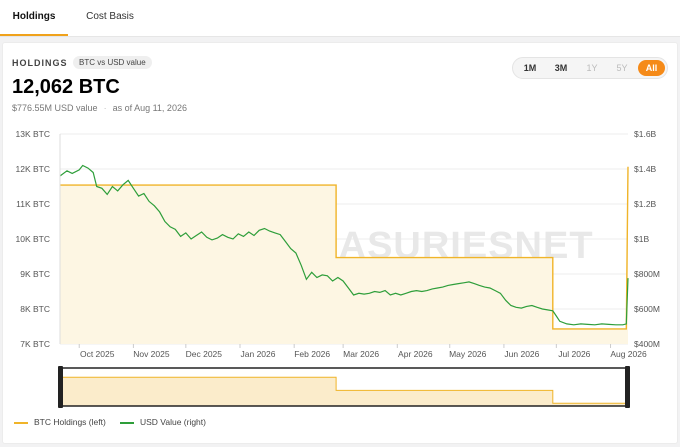 The image size is (680, 447). I want to click on legend-btc: BTC Holdings (left), so click(60, 422).